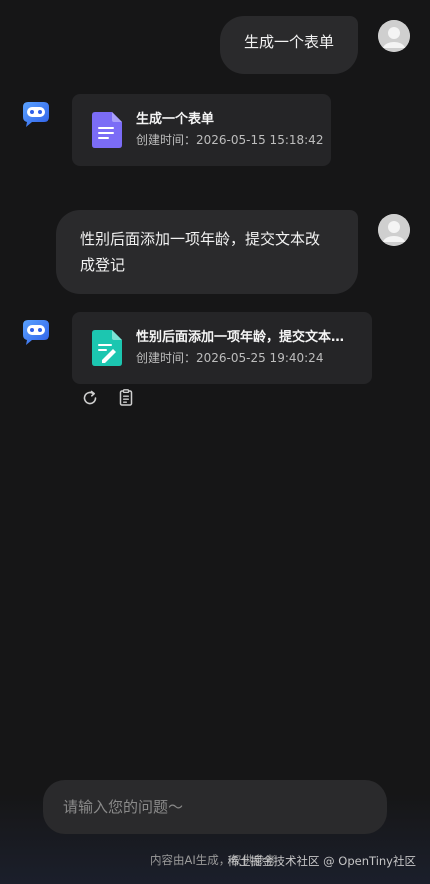 Image resolution: width=430 pixels, height=884 pixels. What do you see at coordinates (322, 861) in the screenshot?
I see `watermark: 稀土掘金技术社区 @ OpenTiny社区` at bounding box center [322, 861].